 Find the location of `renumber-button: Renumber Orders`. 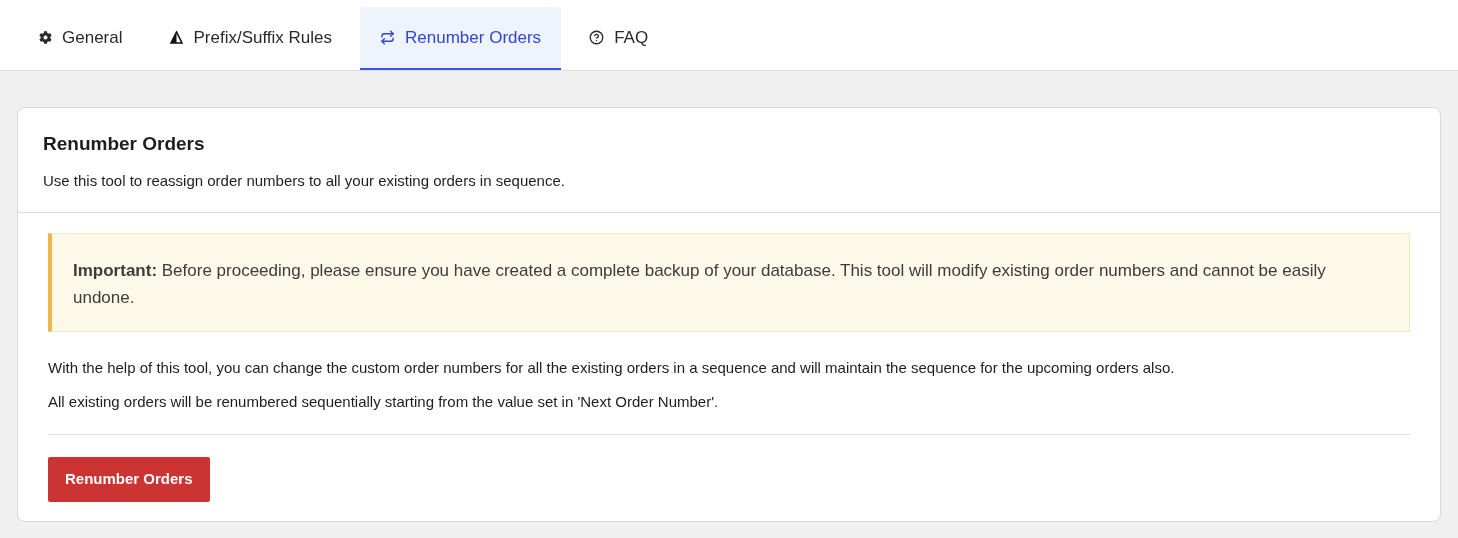

renumber-button: Renumber Orders is located at coordinates (129, 479).